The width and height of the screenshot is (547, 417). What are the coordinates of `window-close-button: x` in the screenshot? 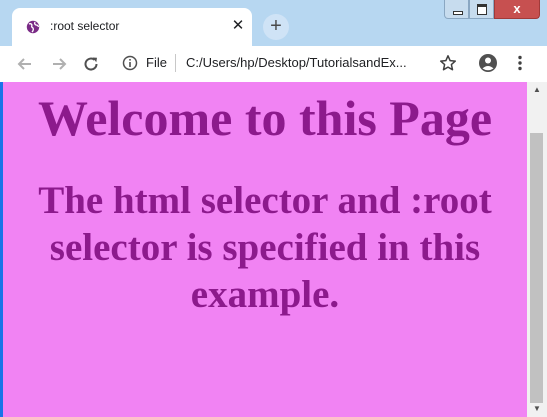 It's located at (517, 9).